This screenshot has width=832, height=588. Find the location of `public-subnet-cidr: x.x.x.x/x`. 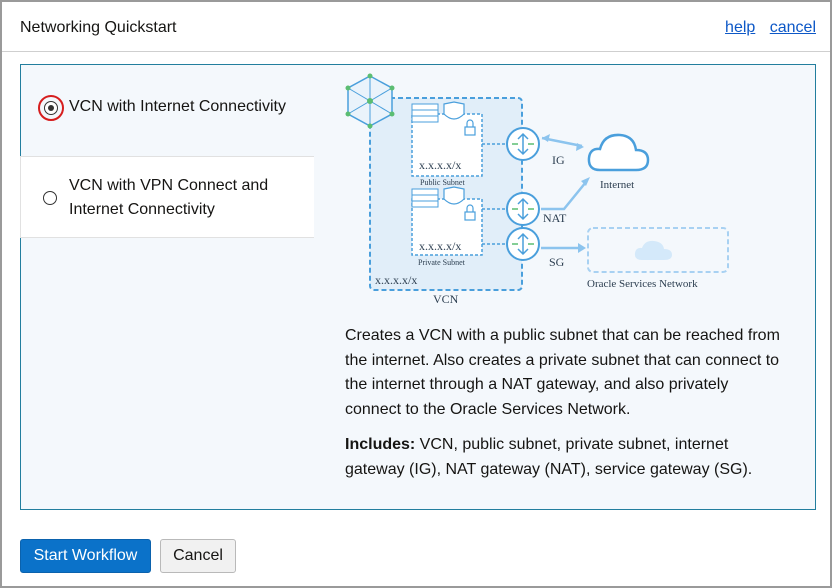

public-subnet-cidr: x.x.x.x/x is located at coordinates (440, 165).